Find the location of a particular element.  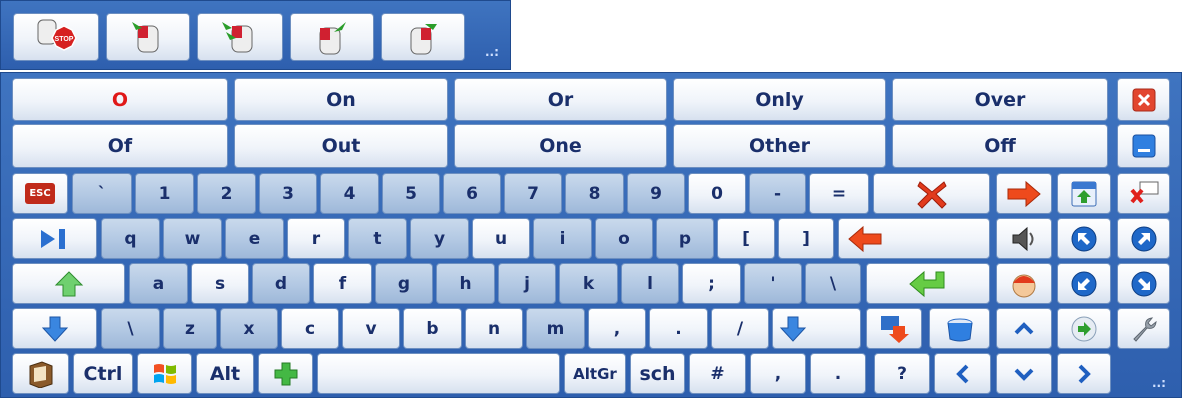

key-m: m is located at coordinates (555, 328).